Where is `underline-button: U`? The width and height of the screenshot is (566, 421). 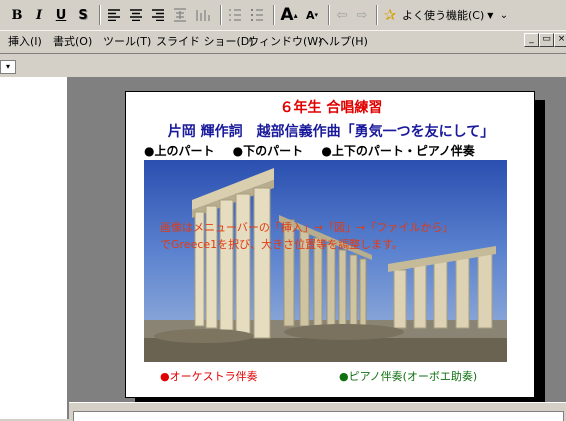 underline-button: U is located at coordinates (61, 15).